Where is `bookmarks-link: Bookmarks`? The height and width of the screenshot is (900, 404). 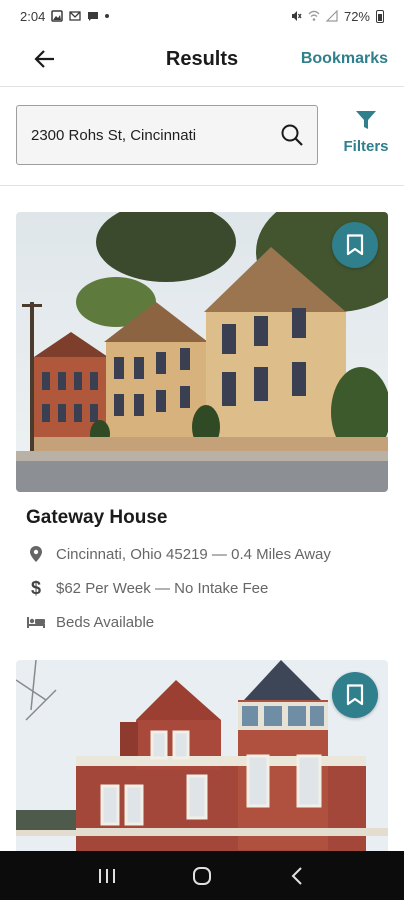
bookmarks-link: Bookmarks is located at coordinates (344, 59).